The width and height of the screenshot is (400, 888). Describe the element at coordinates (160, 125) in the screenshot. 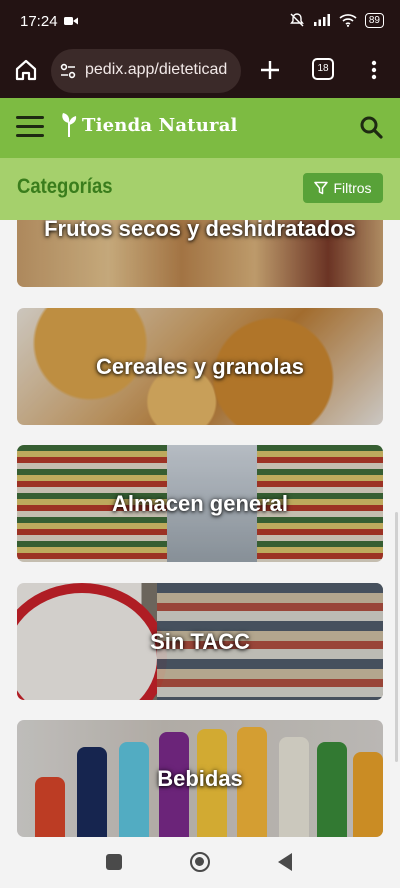

I see `brand-name: Tienda Natural` at that location.